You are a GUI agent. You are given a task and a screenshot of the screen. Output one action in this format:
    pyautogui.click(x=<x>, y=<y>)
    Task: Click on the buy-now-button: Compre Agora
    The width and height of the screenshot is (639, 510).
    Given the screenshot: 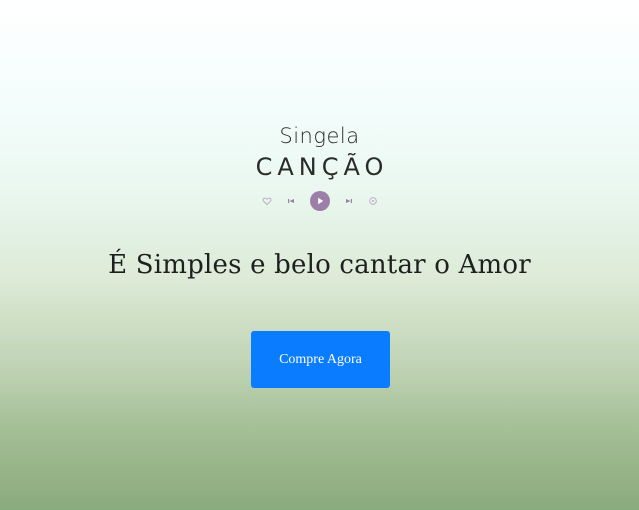 What is the action you would take?
    pyautogui.click(x=320, y=359)
    